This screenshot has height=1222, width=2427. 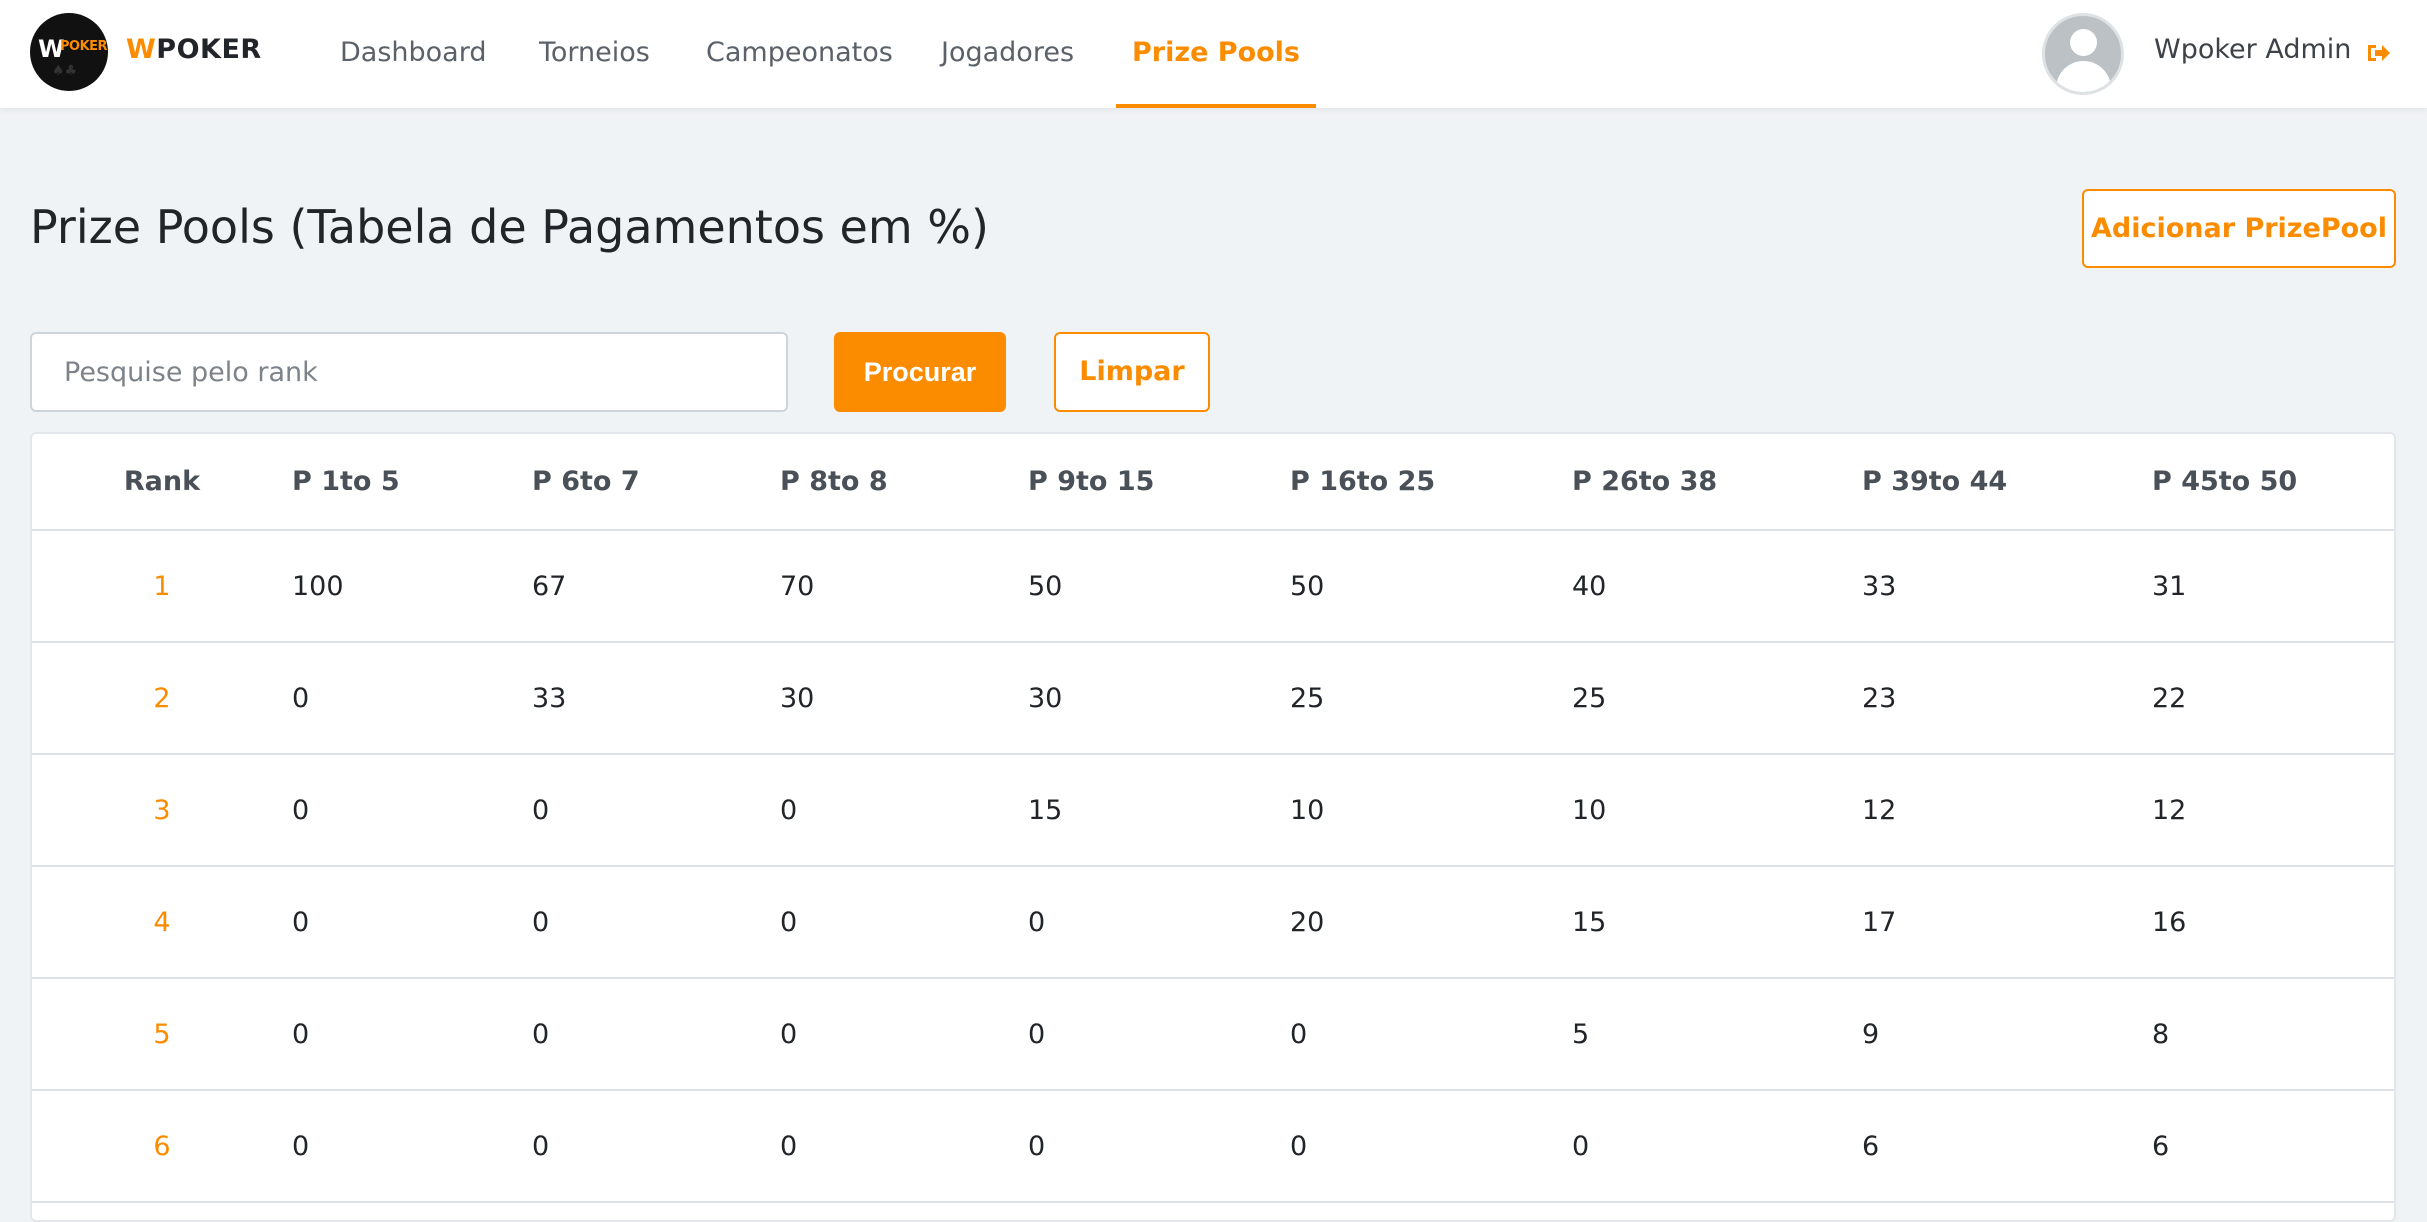 I want to click on table-row: 2 0 33 30 30 25 25 23 22, so click(x=1213, y=698).